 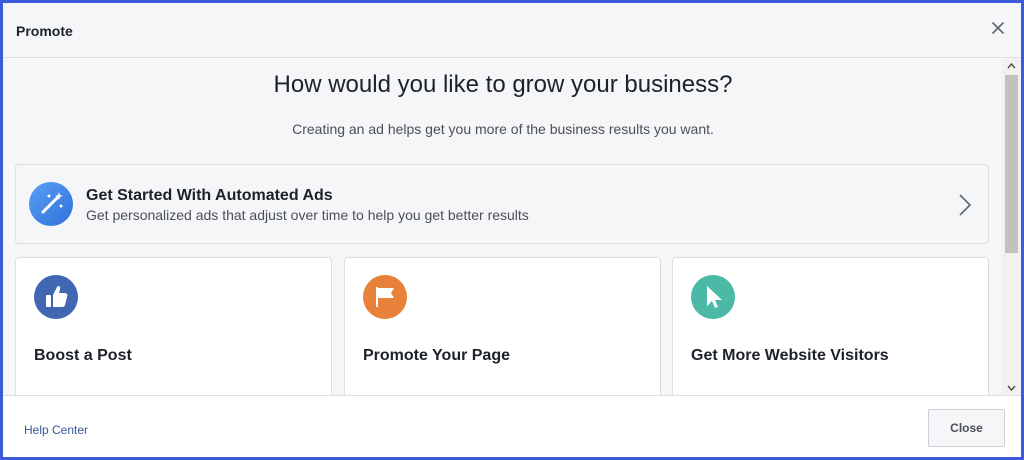 I want to click on flag-icon, so click(x=385, y=297).